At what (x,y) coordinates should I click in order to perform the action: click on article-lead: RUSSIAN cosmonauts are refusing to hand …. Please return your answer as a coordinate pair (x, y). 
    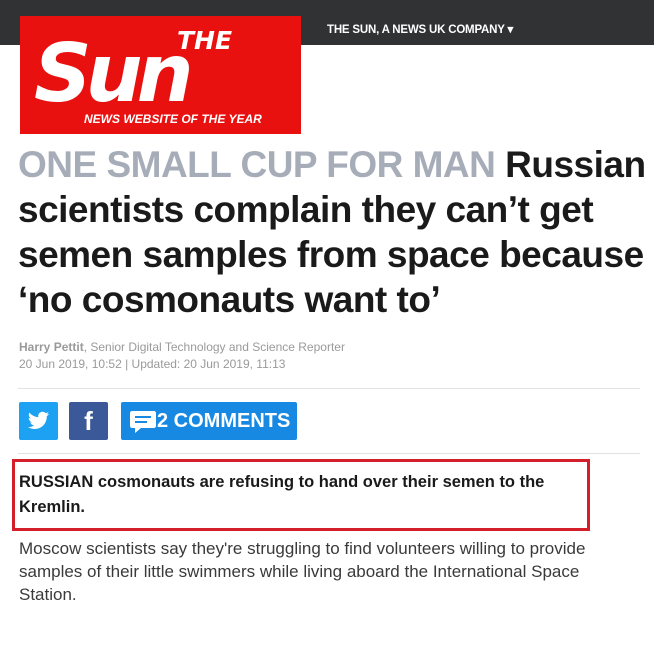
    Looking at the image, I should click on (282, 494).